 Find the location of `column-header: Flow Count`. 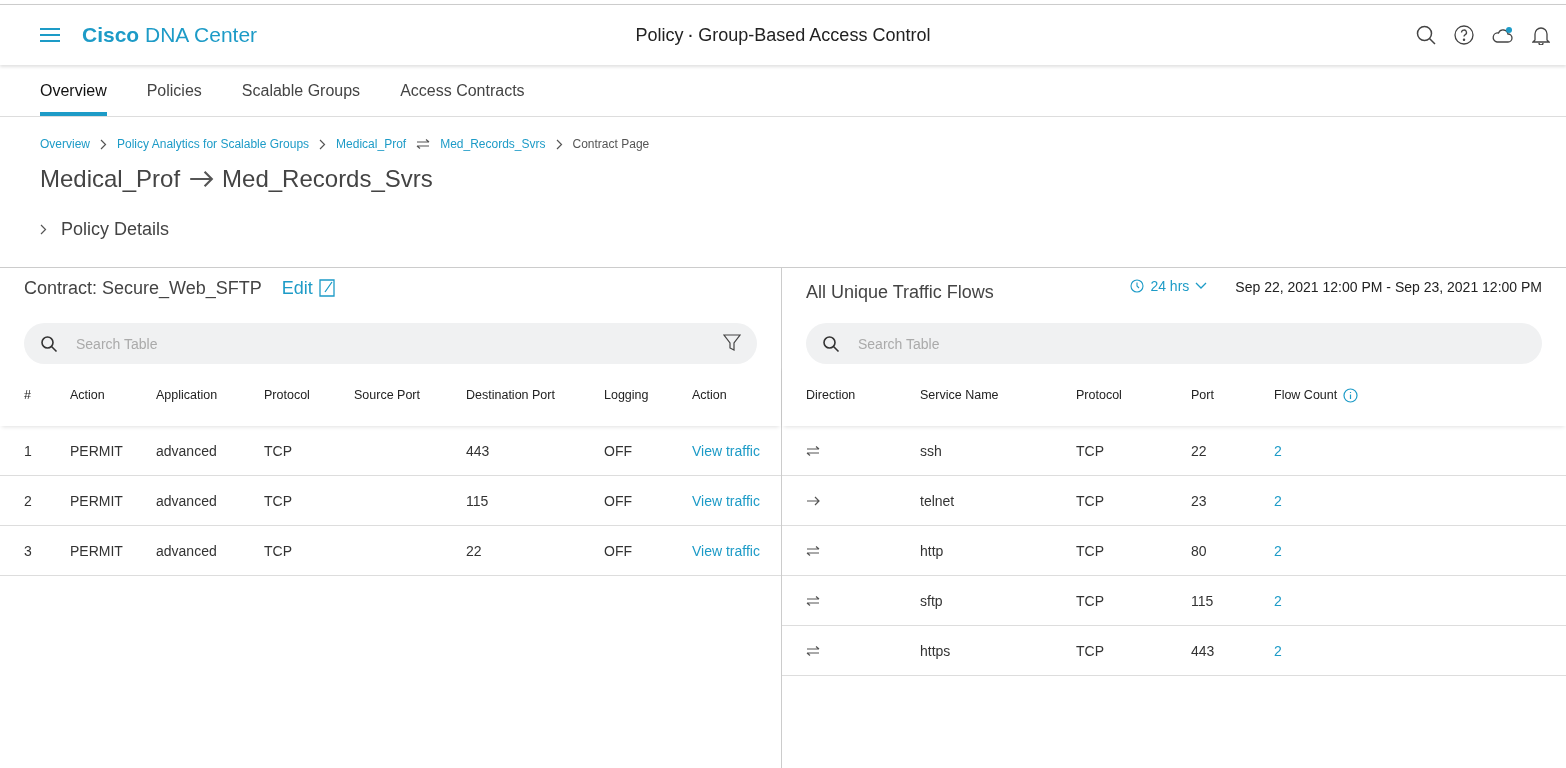

column-header: Flow Count is located at coordinates (1306, 395).